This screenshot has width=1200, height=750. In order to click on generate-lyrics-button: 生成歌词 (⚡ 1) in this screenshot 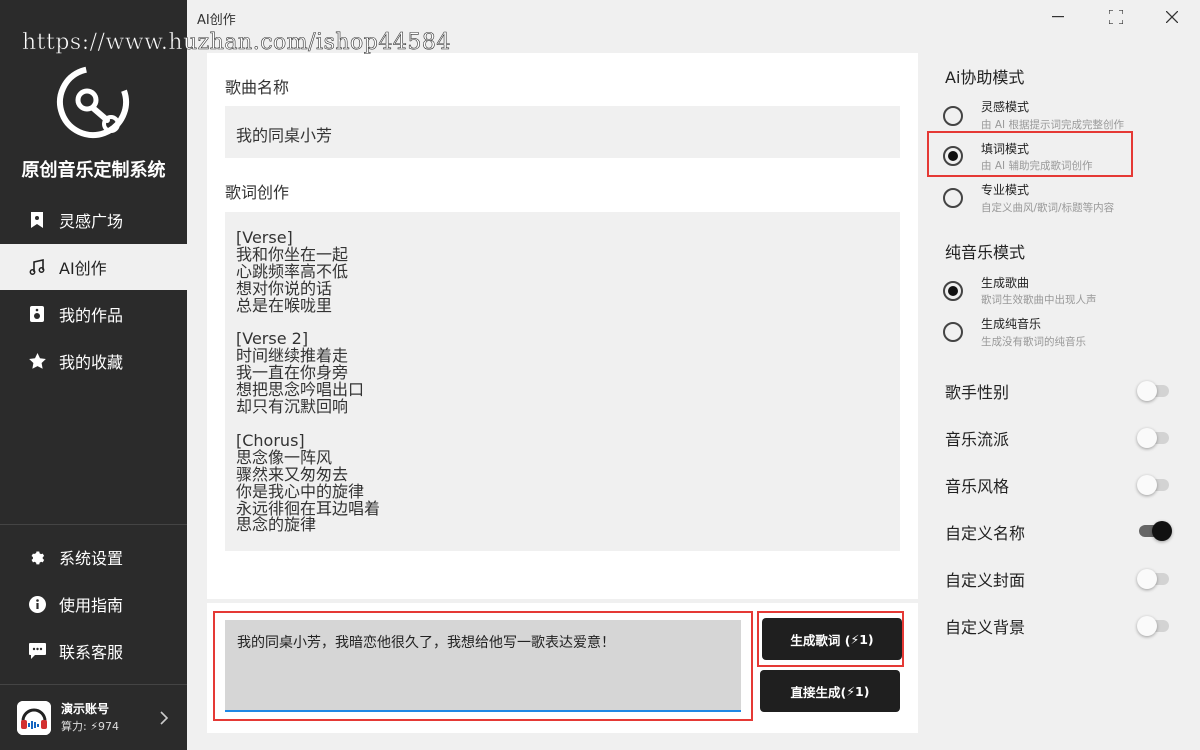, I will do `click(832, 639)`.